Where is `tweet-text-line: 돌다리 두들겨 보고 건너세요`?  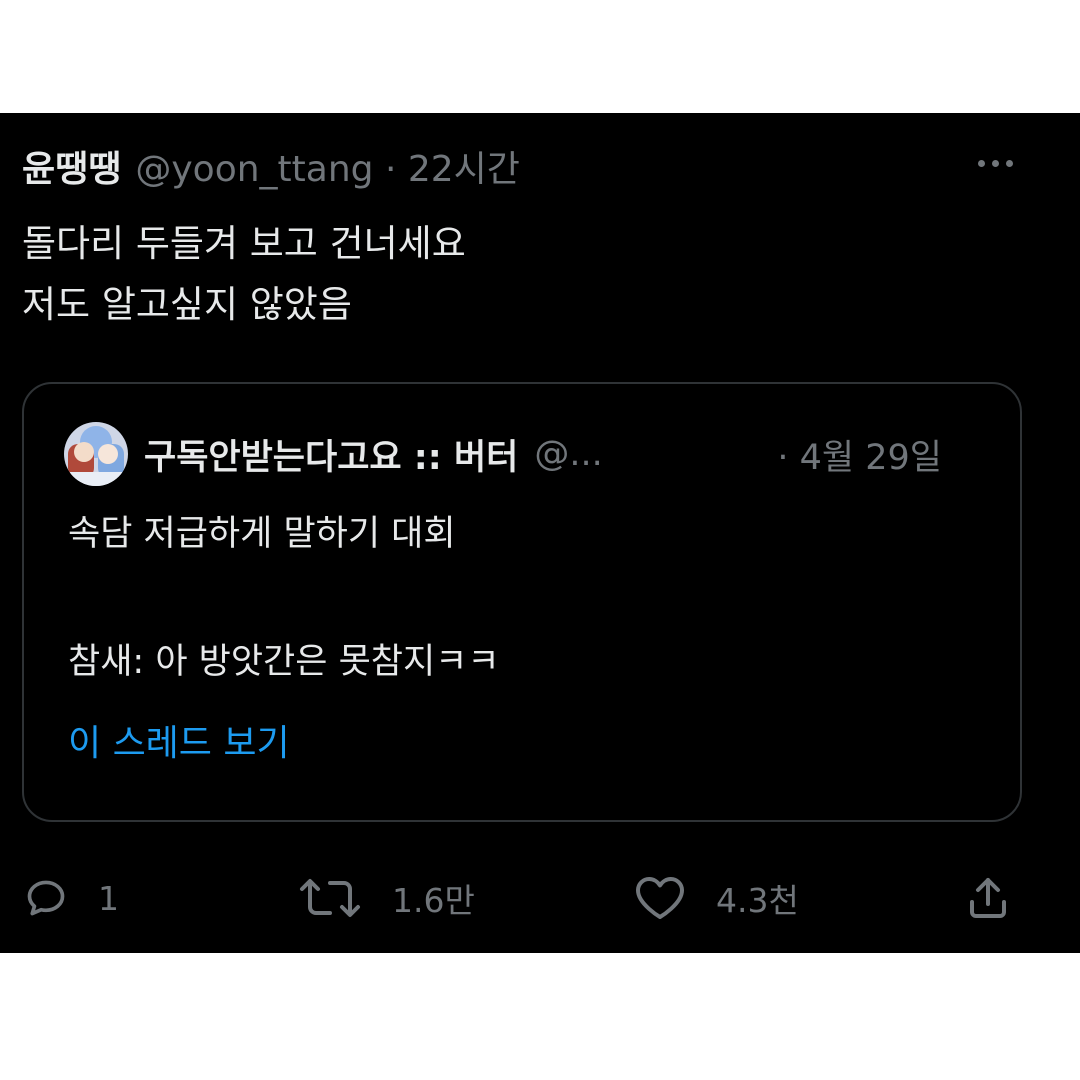
tweet-text-line: 돌다리 두들겨 보고 건너세요 is located at coordinates (244, 243).